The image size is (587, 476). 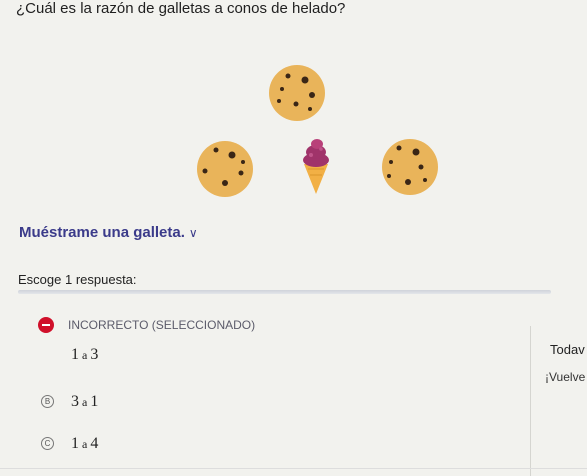 What do you see at coordinates (85, 443) in the screenshot?
I see `answer-option-text: 1a4` at bounding box center [85, 443].